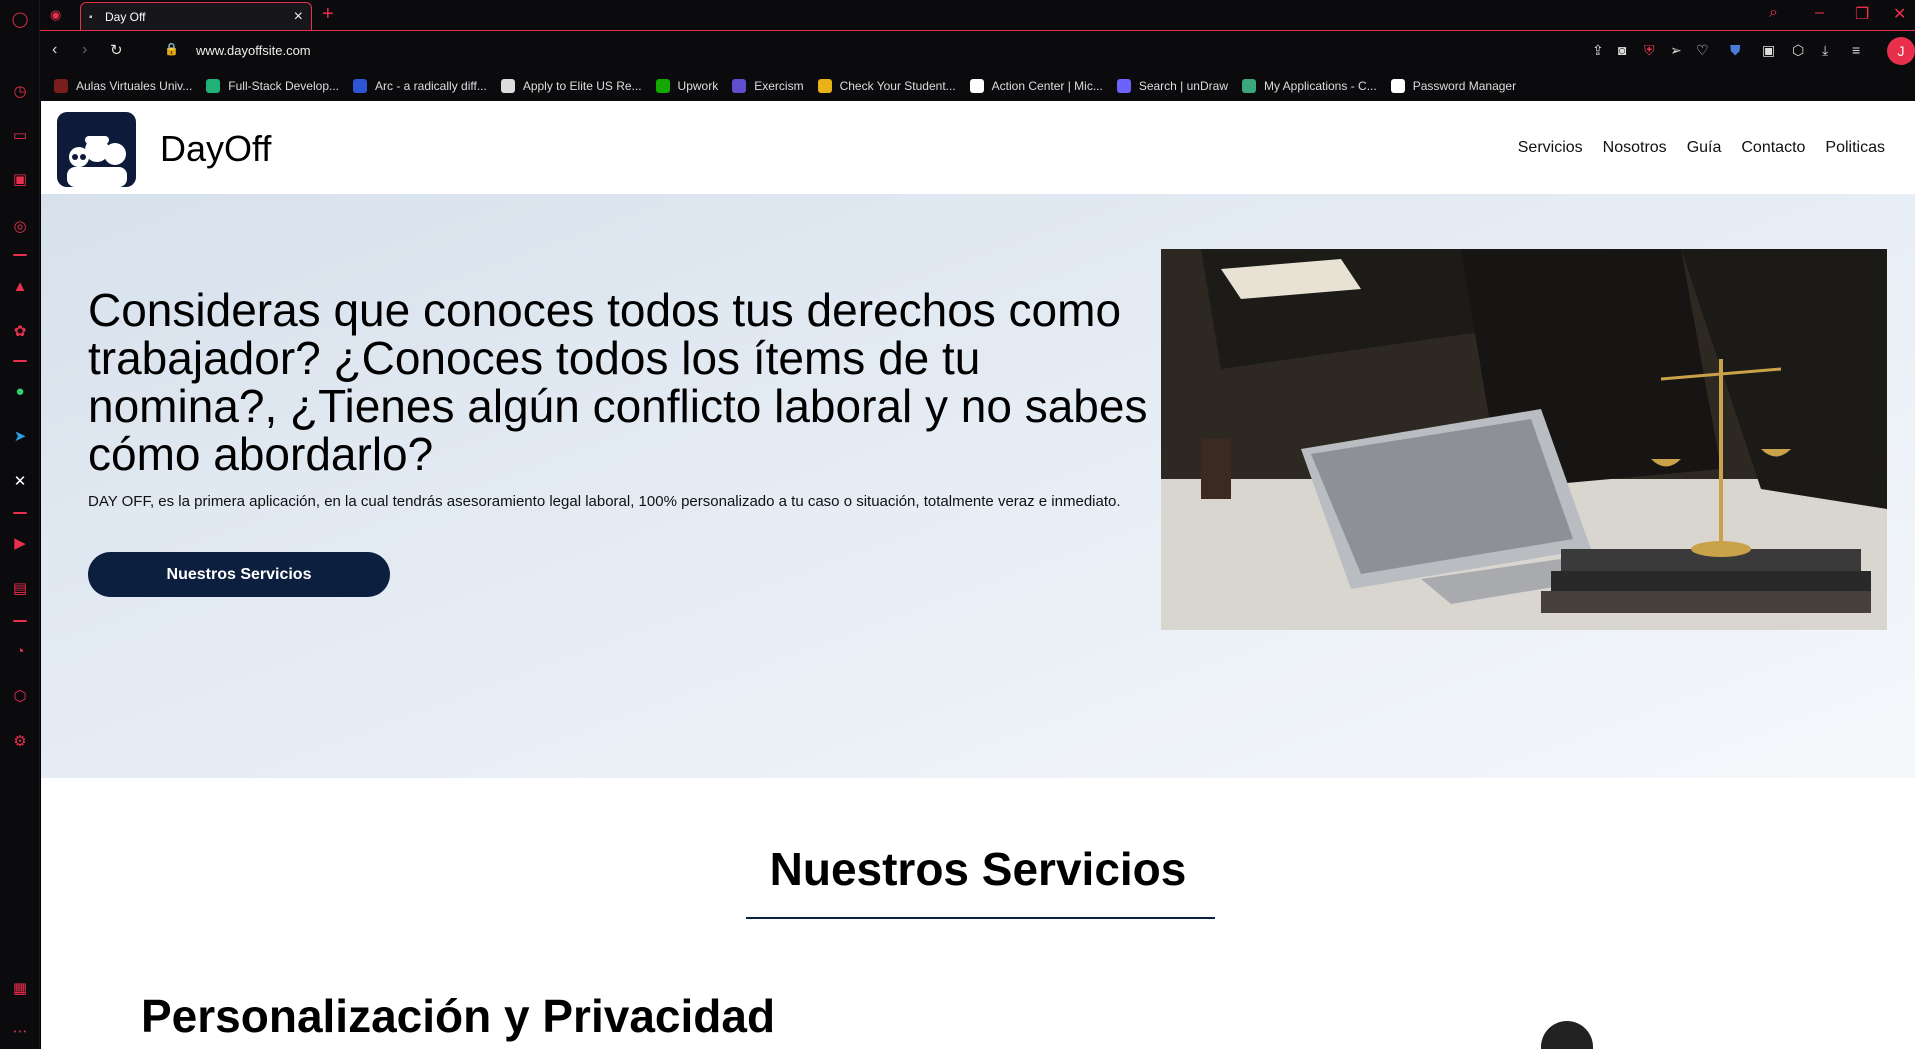  What do you see at coordinates (20, 543) in the screenshot?
I see `player-icon: ▶` at bounding box center [20, 543].